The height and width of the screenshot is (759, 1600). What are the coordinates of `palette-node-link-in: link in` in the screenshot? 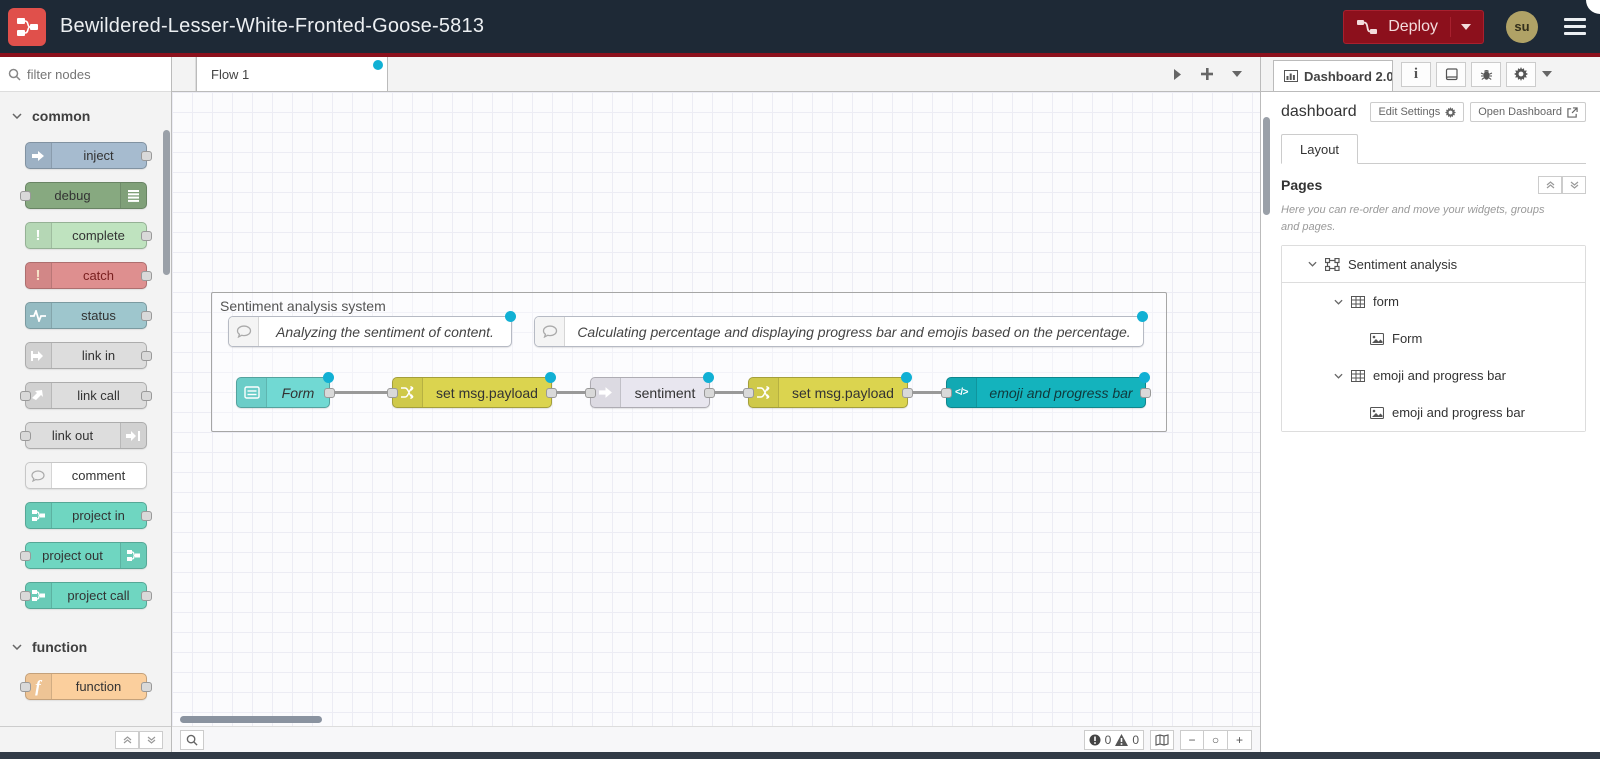 It's located at (88, 355).